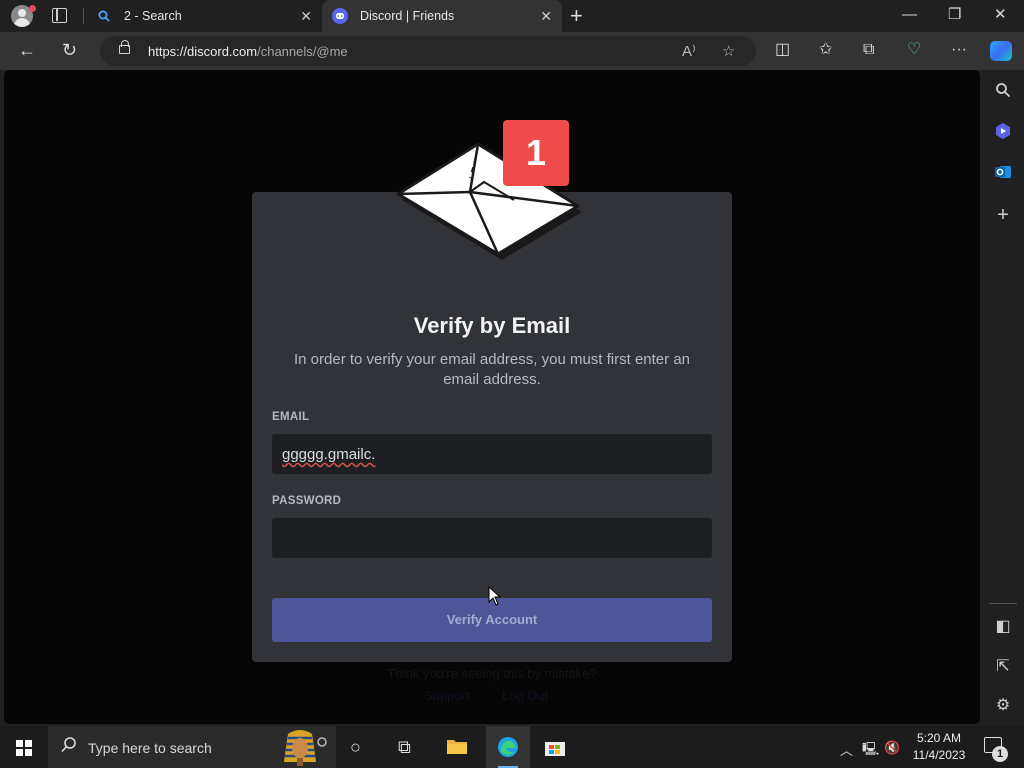  I want to click on tab-label: 2 - Search, so click(153, 16).